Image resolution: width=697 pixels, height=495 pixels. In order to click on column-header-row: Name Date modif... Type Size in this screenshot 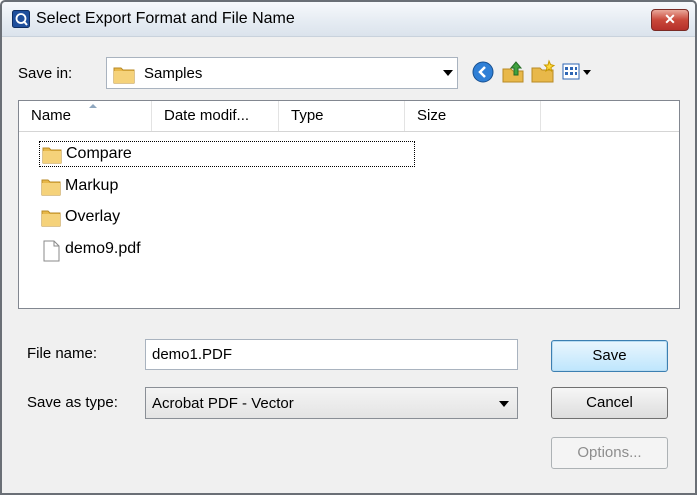, I will do `click(349, 116)`.